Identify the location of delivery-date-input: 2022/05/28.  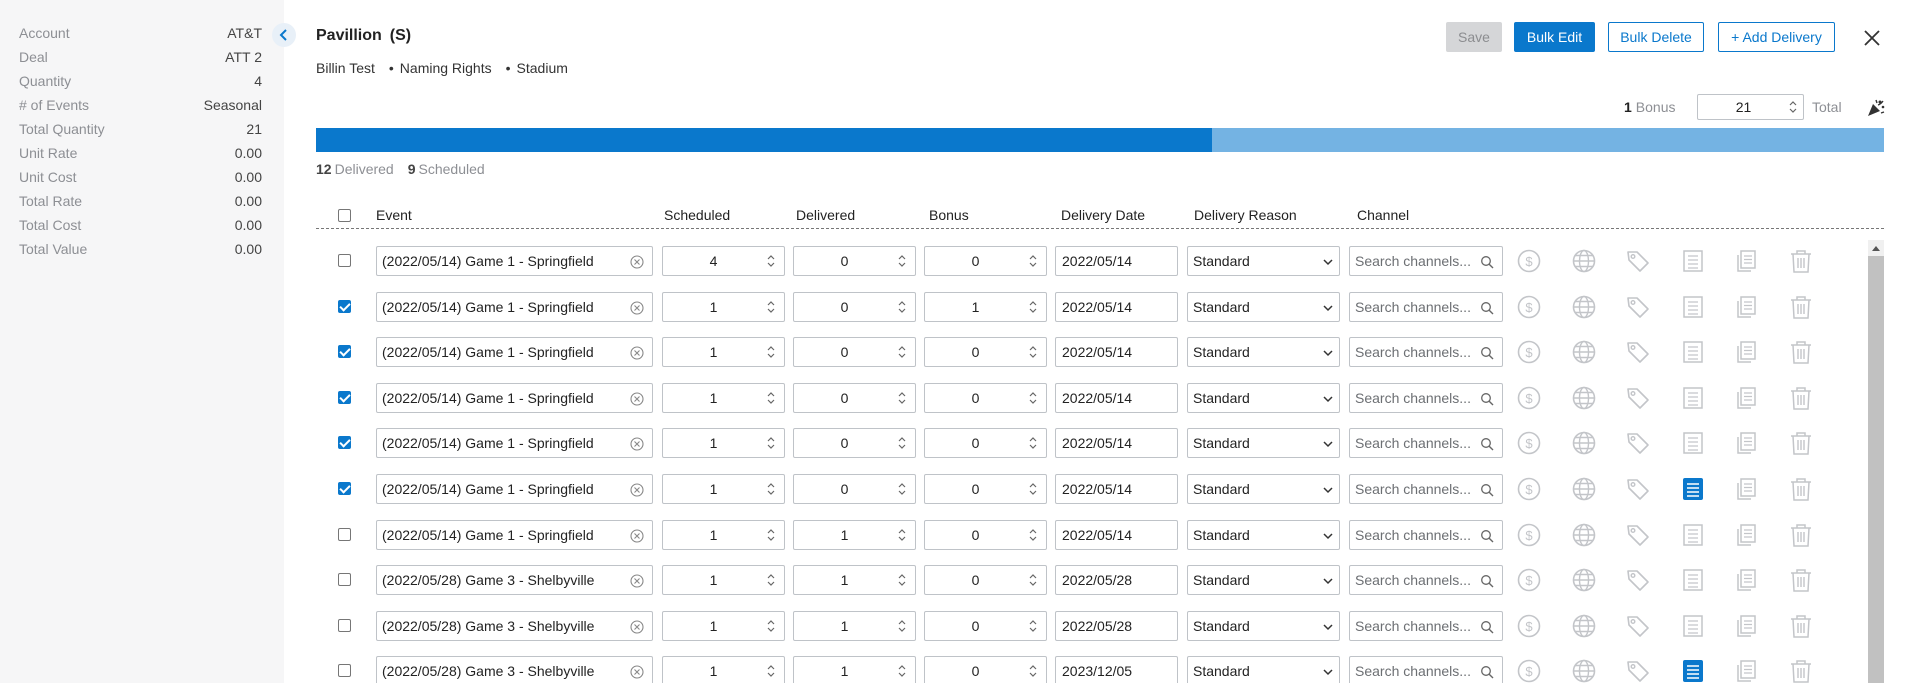
(1116, 580).